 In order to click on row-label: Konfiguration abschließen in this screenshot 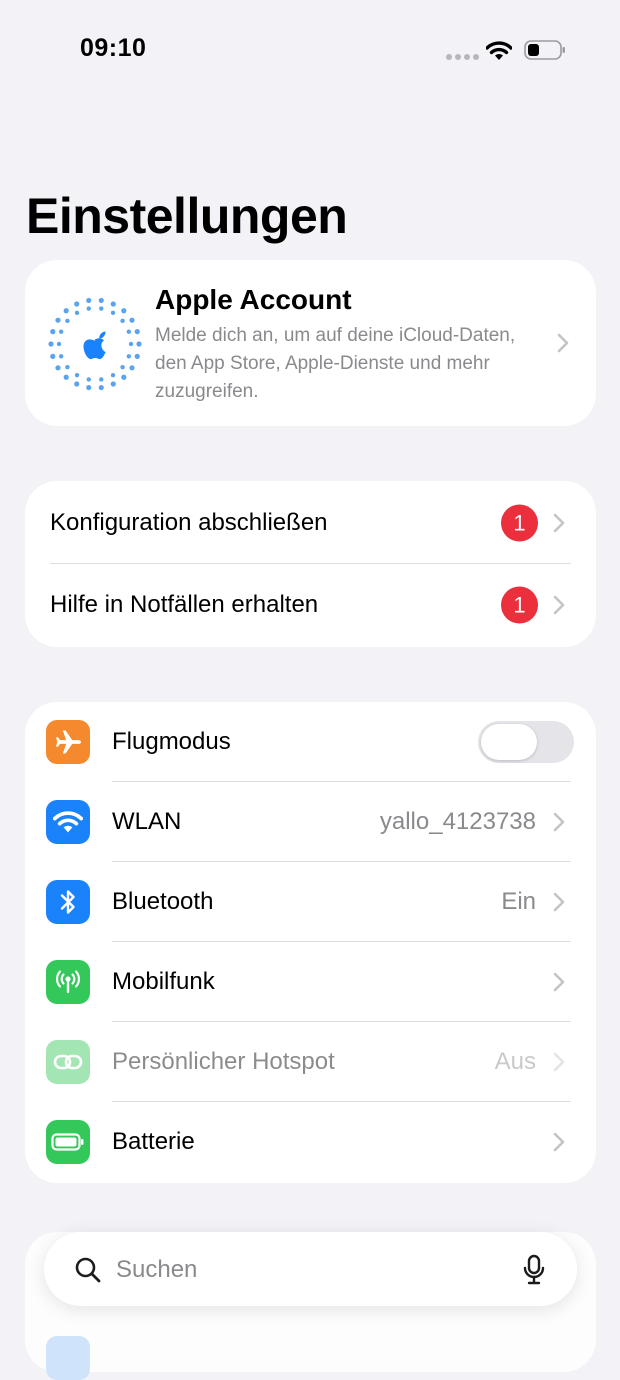, I will do `click(189, 522)`.